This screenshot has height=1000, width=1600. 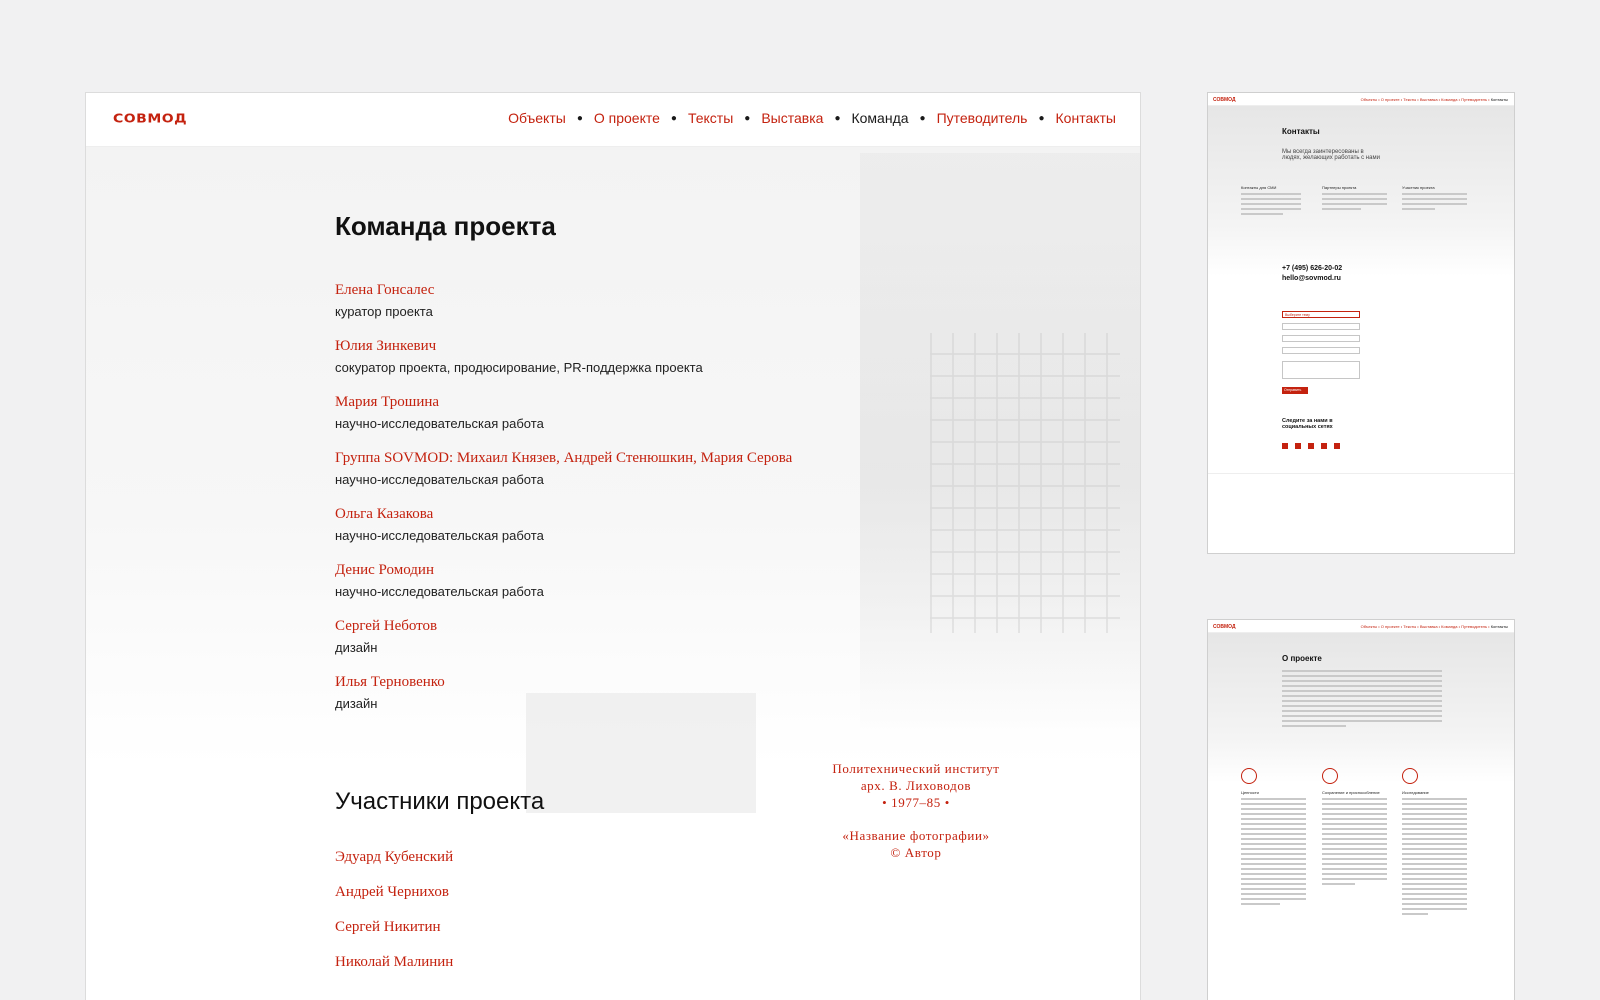 What do you see at coordinates (1312, 268) in the screenshot?
I see `thumb-phone: +7 (495) 626-20-02` at bounding box center [1312, 268].